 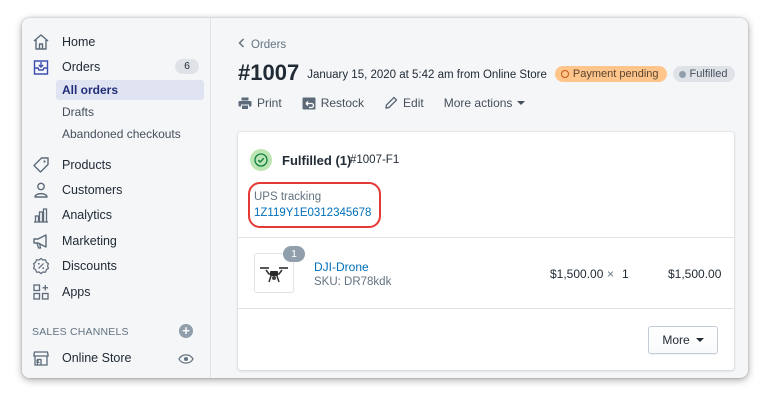 I want to click on sidebar-subitem-drafts: Drafts, so click(x=130, y=112).